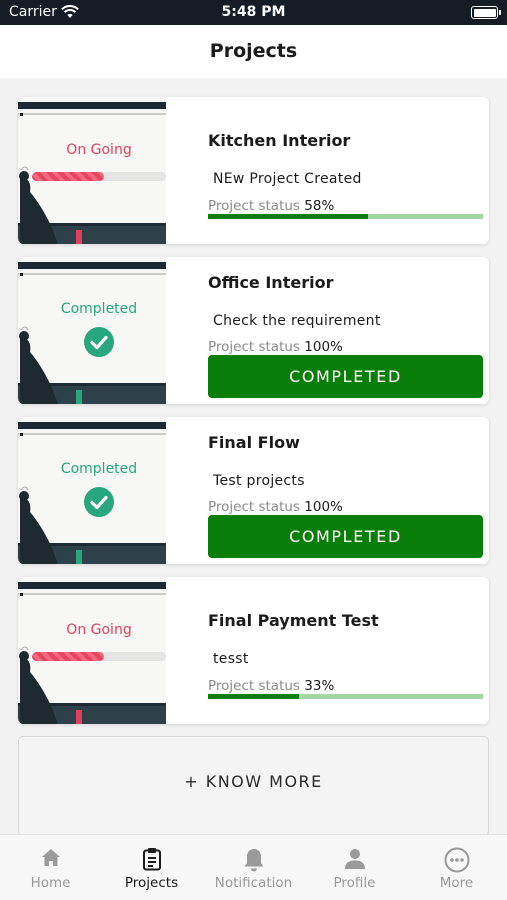  Describe the element at coordinates (50, 857) in the screenshot. I see `home-icon` at that location.